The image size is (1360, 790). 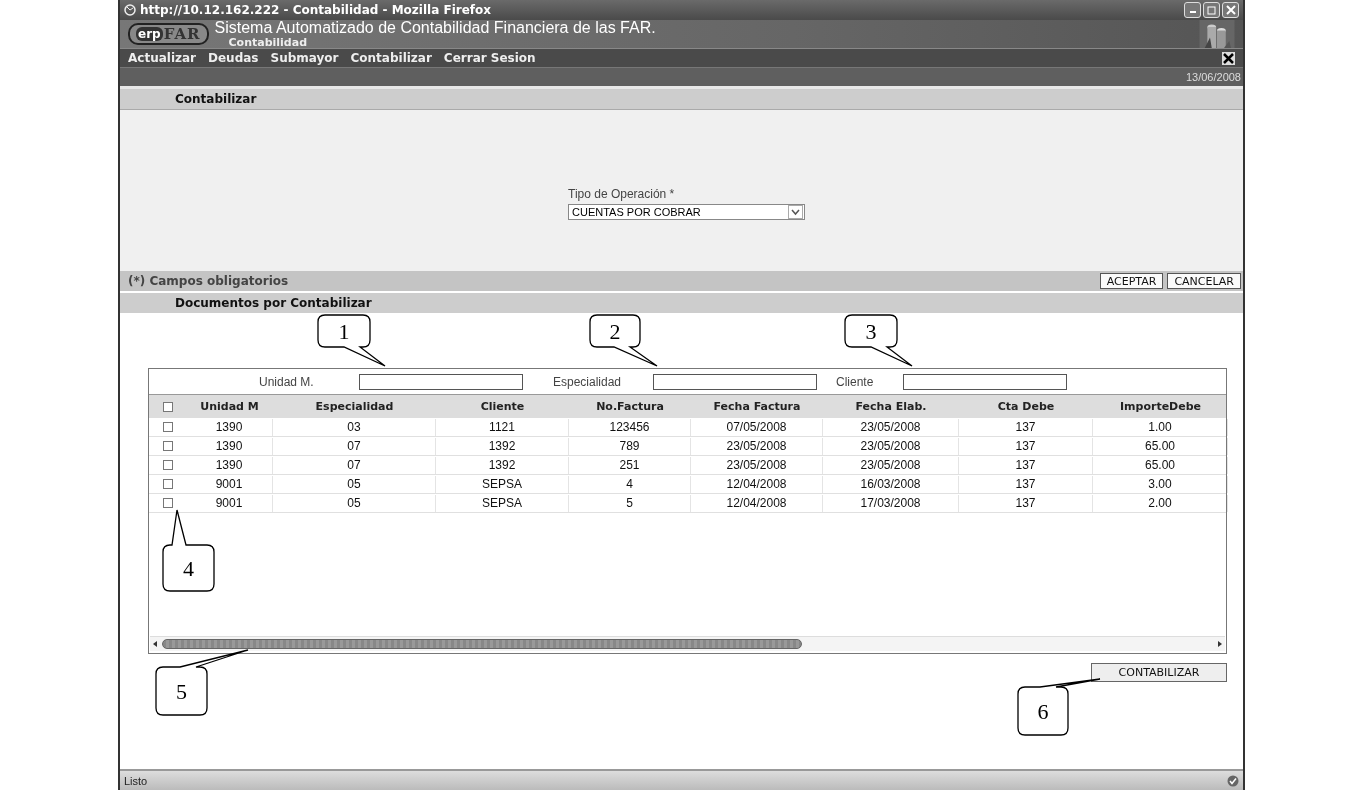 I want to click on column-header: Fecha Elab., so click(x=891, y=406).